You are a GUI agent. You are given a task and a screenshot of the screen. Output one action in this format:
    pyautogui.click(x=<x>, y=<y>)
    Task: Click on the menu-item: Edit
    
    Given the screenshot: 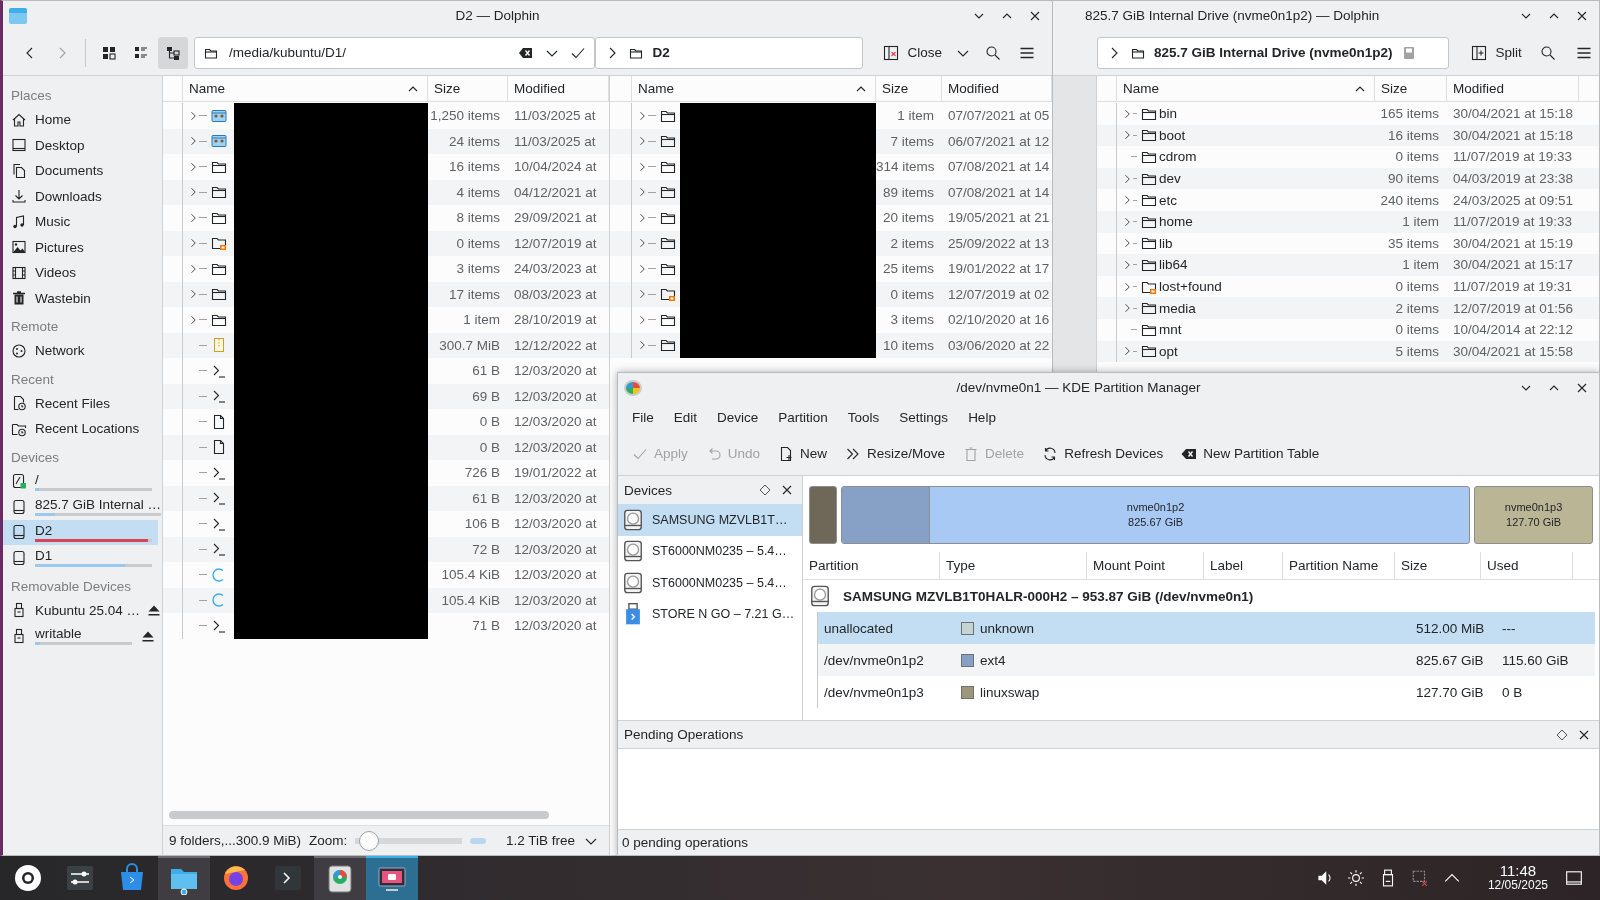 What is the action you would take?
    pyautogui.click(x=685, y=417)
    